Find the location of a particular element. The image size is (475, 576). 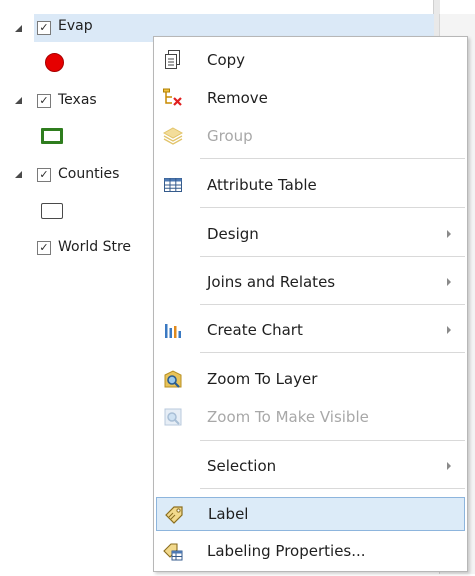

label-icon is located at coordinates (174, 514).